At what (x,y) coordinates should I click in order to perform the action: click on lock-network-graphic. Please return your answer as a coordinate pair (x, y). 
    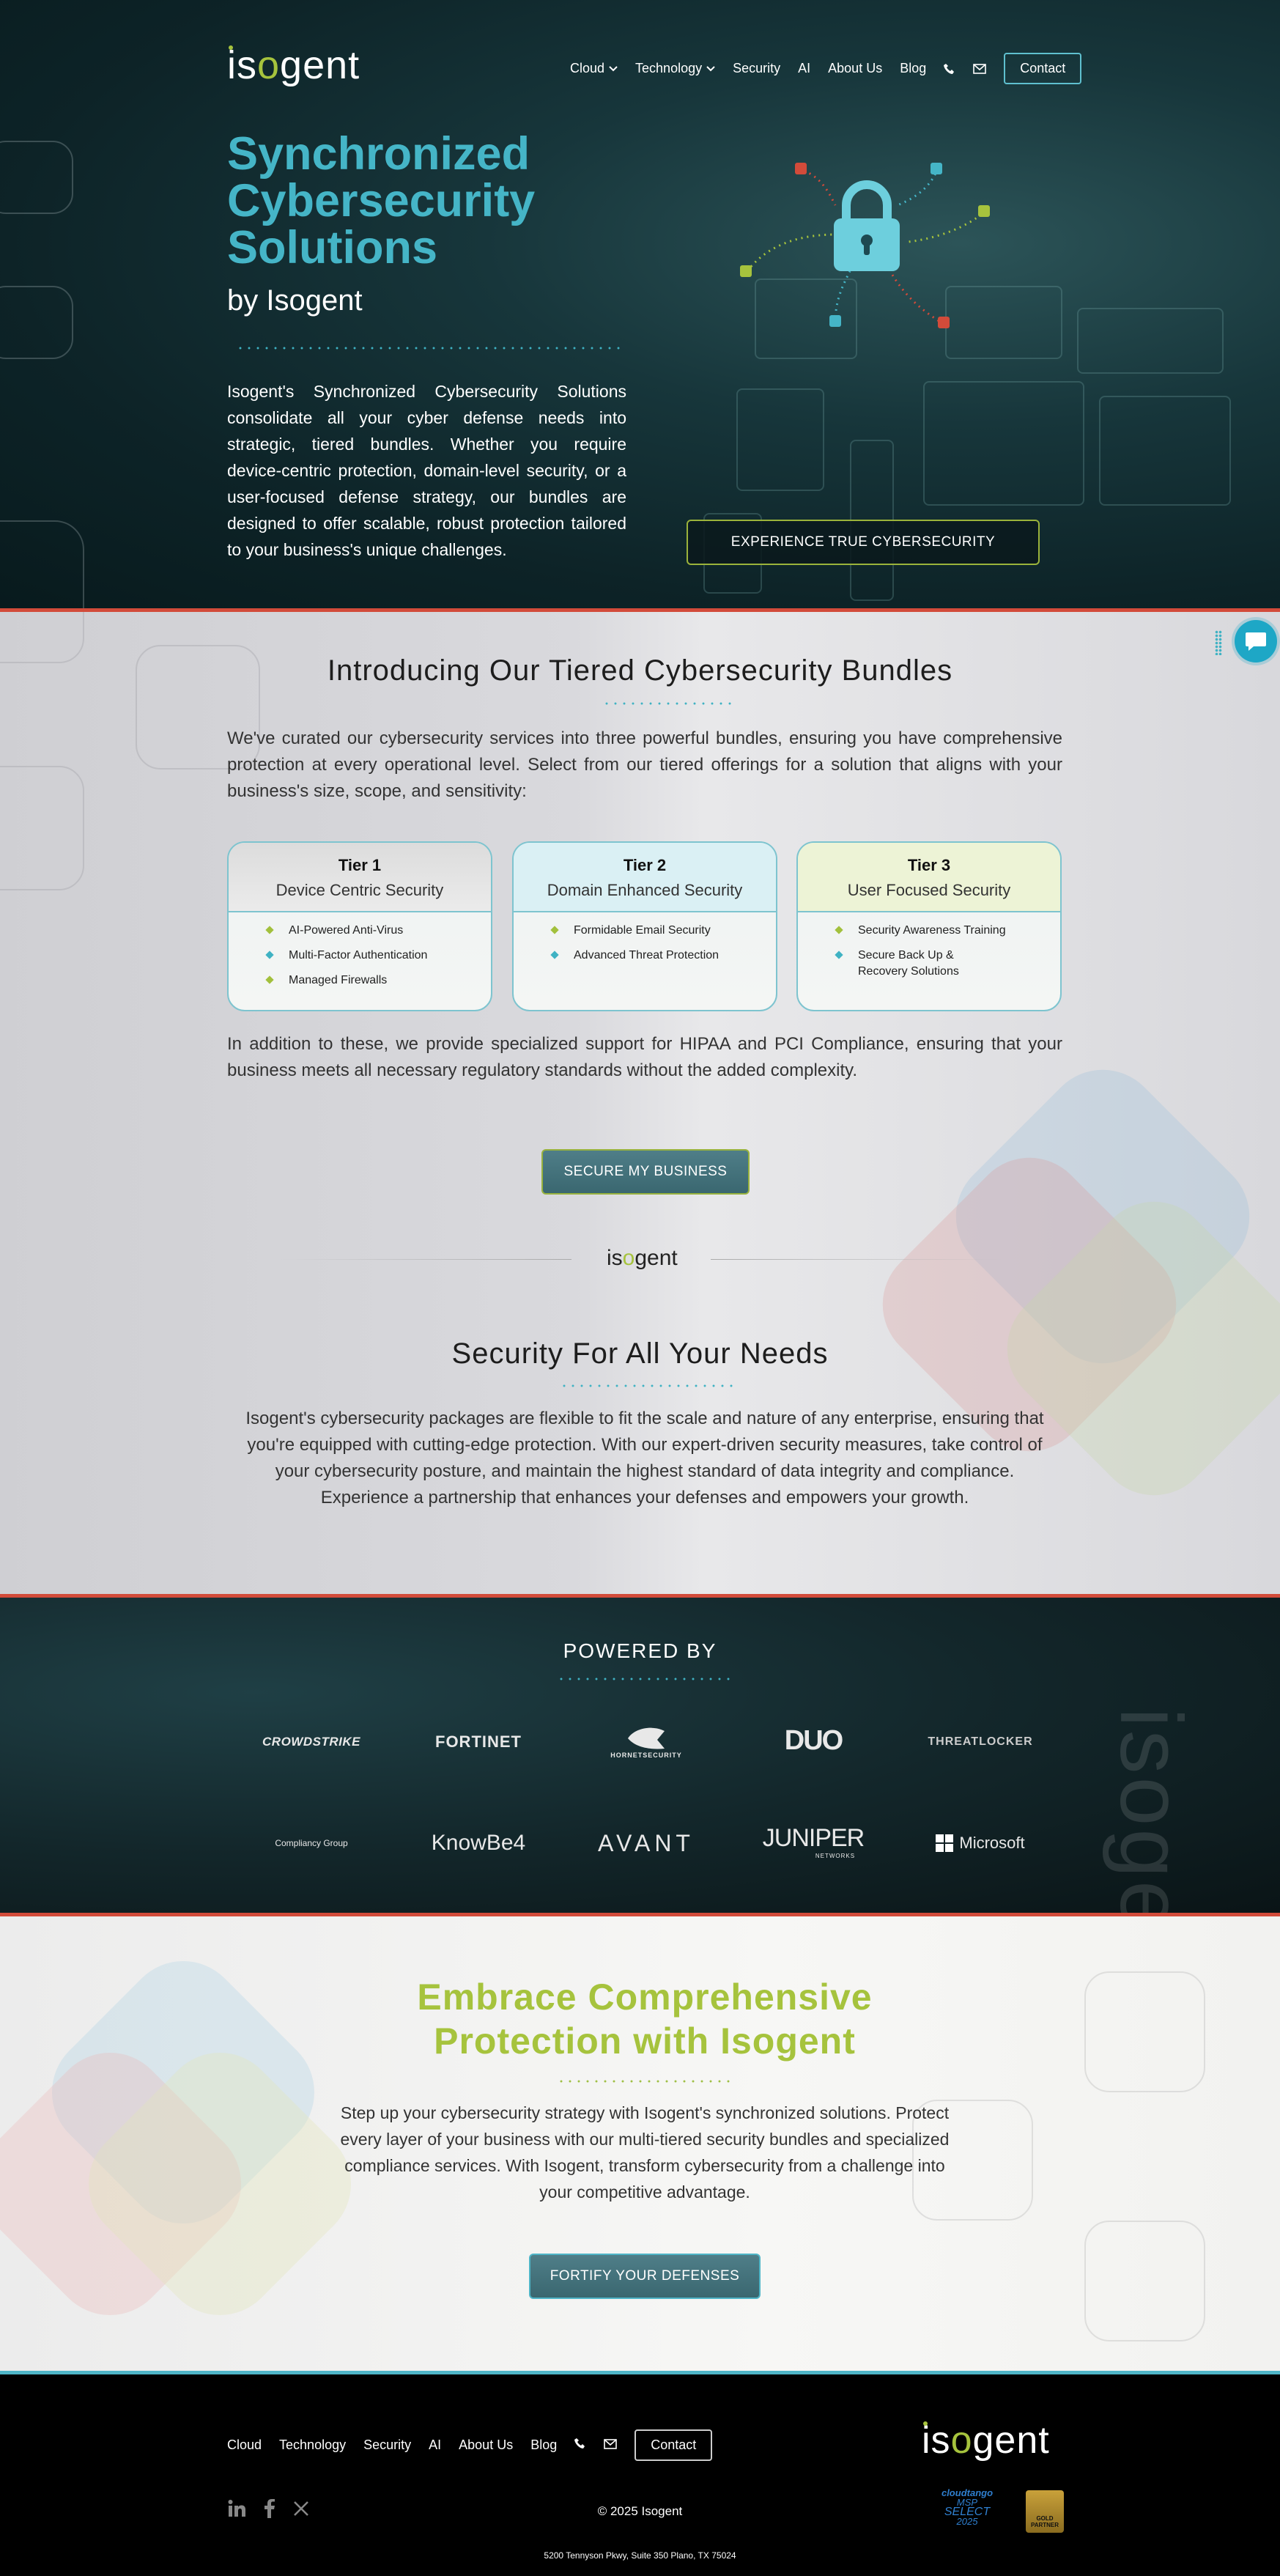
    Looking at the image, I should click on (865, 245).